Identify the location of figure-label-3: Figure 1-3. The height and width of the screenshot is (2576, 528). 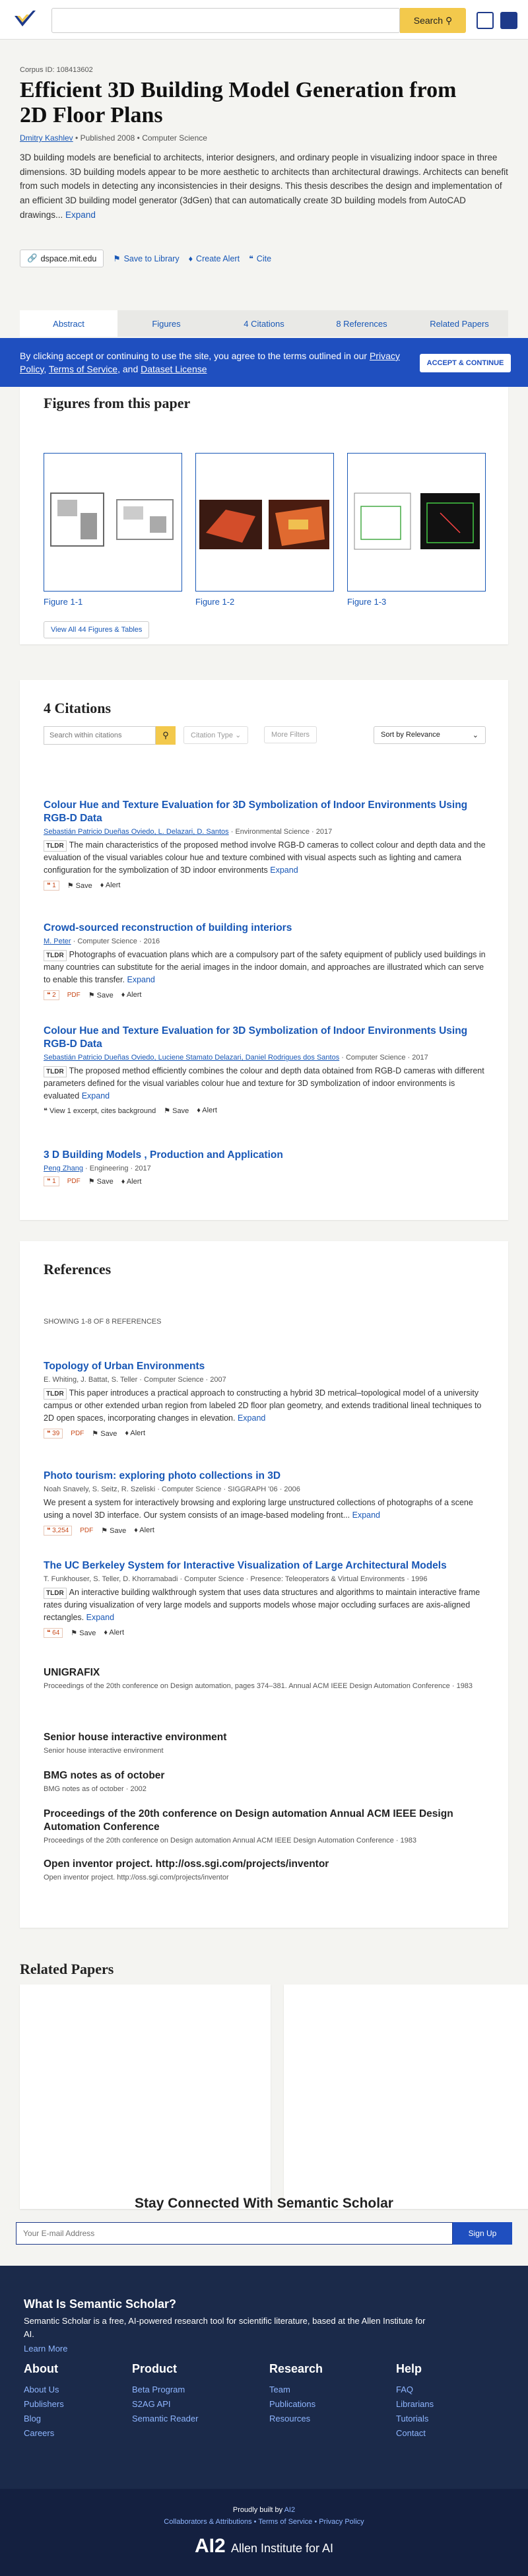
(366, 602).